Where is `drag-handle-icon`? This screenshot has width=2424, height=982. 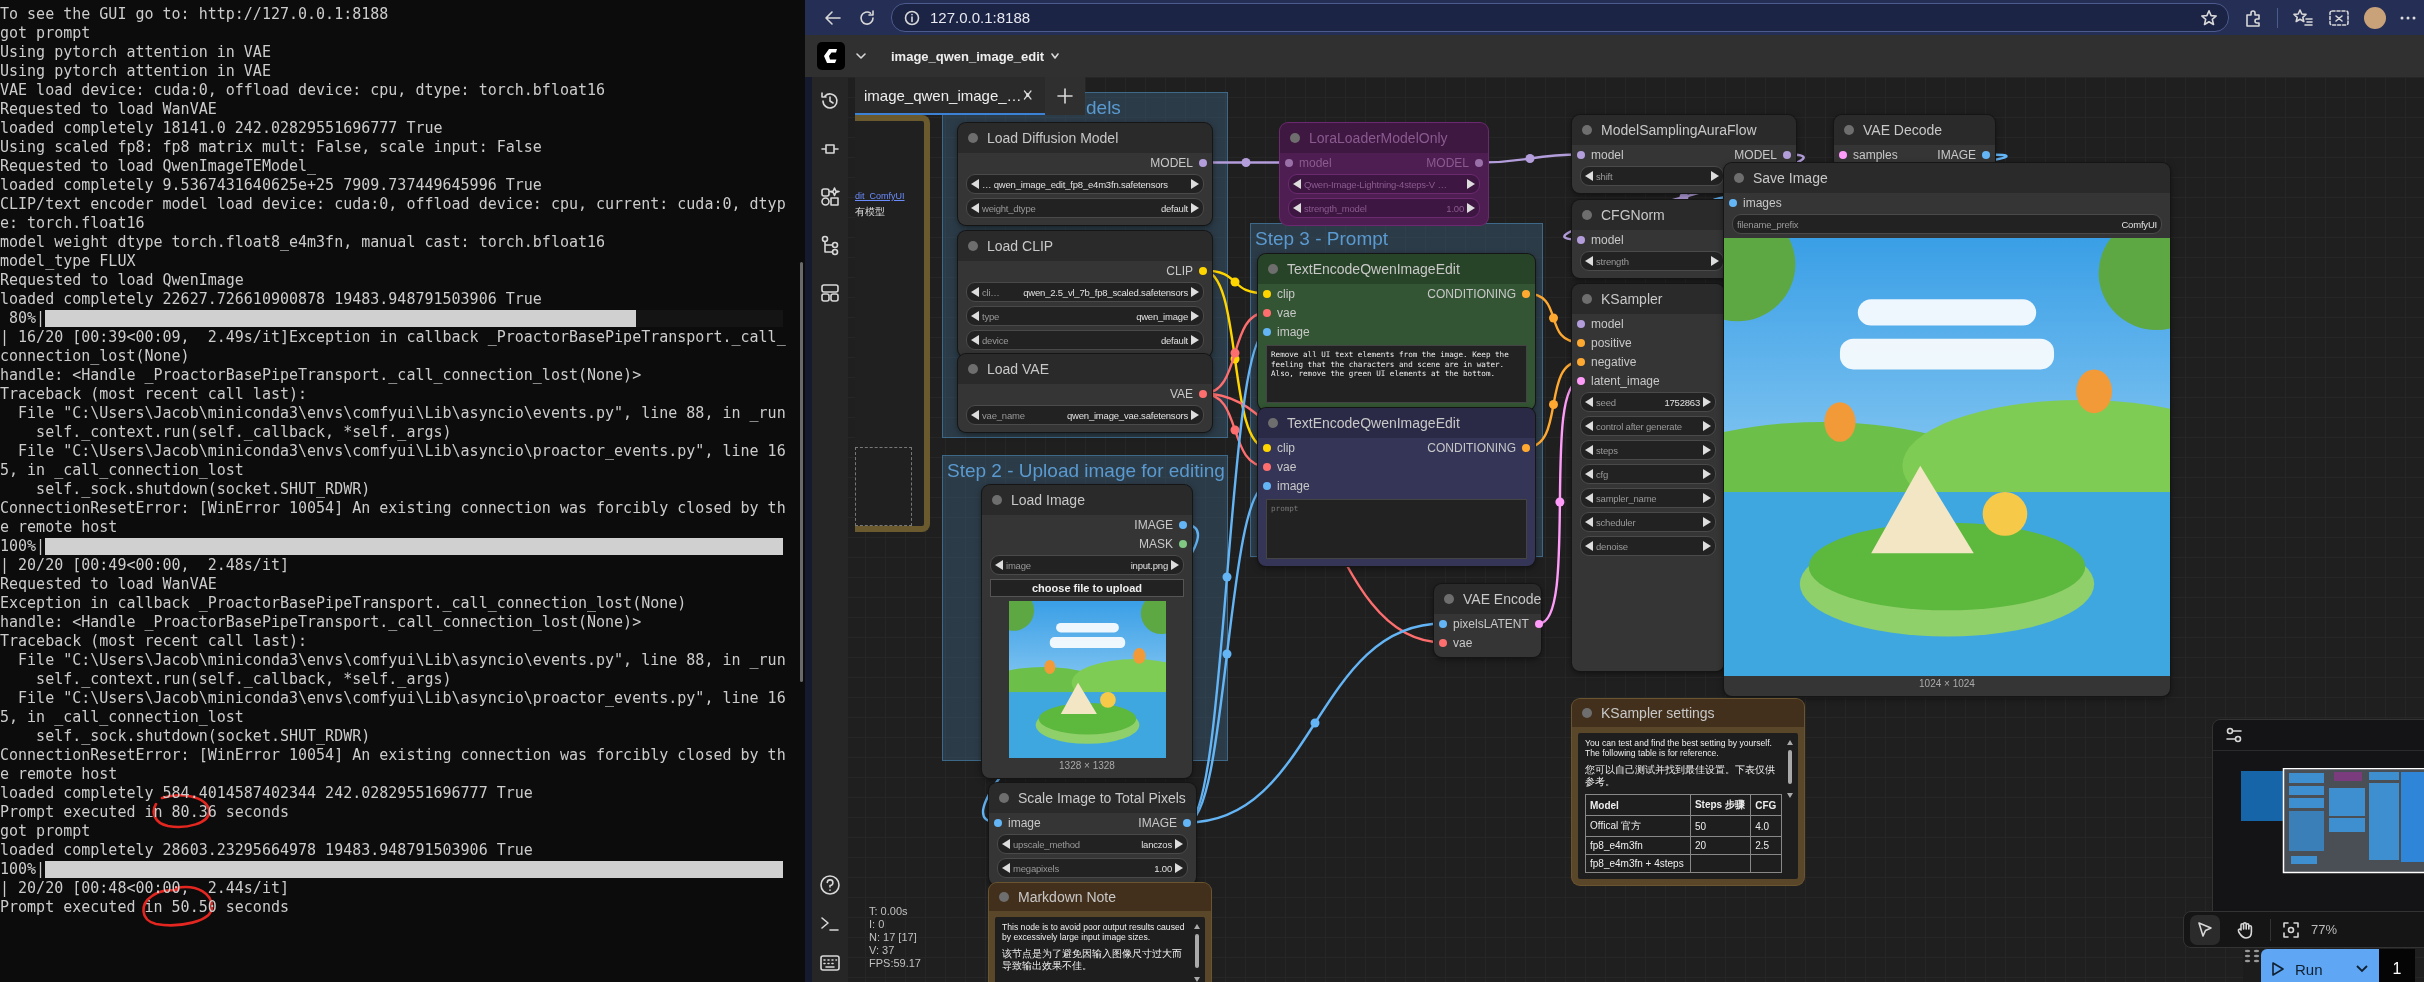 drag-handle-icon is located at coordinates (2252, 956).